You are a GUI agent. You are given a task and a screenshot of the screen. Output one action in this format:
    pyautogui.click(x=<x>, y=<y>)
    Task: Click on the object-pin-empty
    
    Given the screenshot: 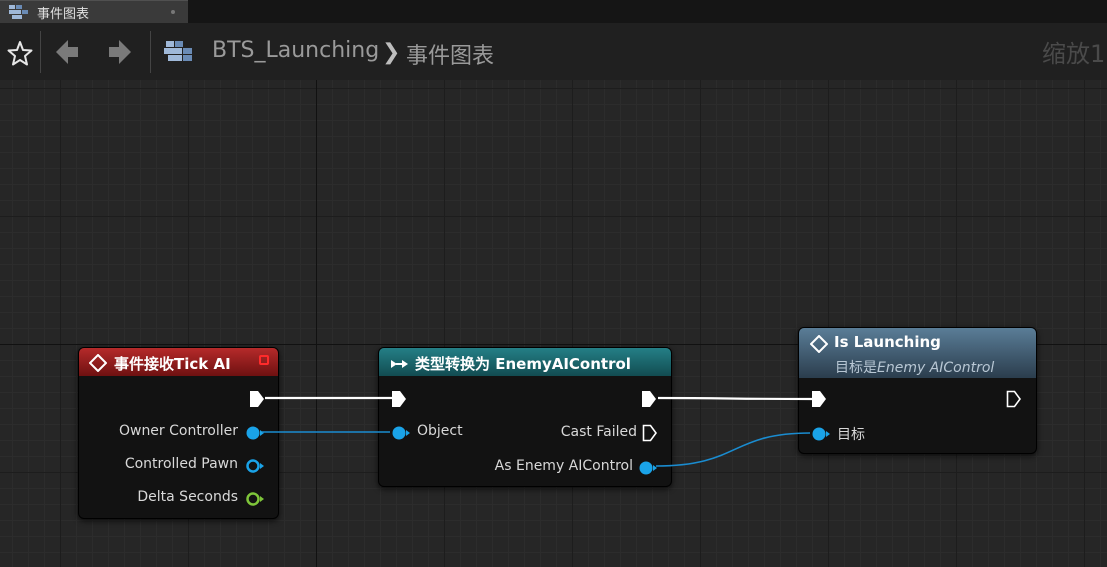 What is the action you would take?
    pyautogui.click(x=255, y=468)
    